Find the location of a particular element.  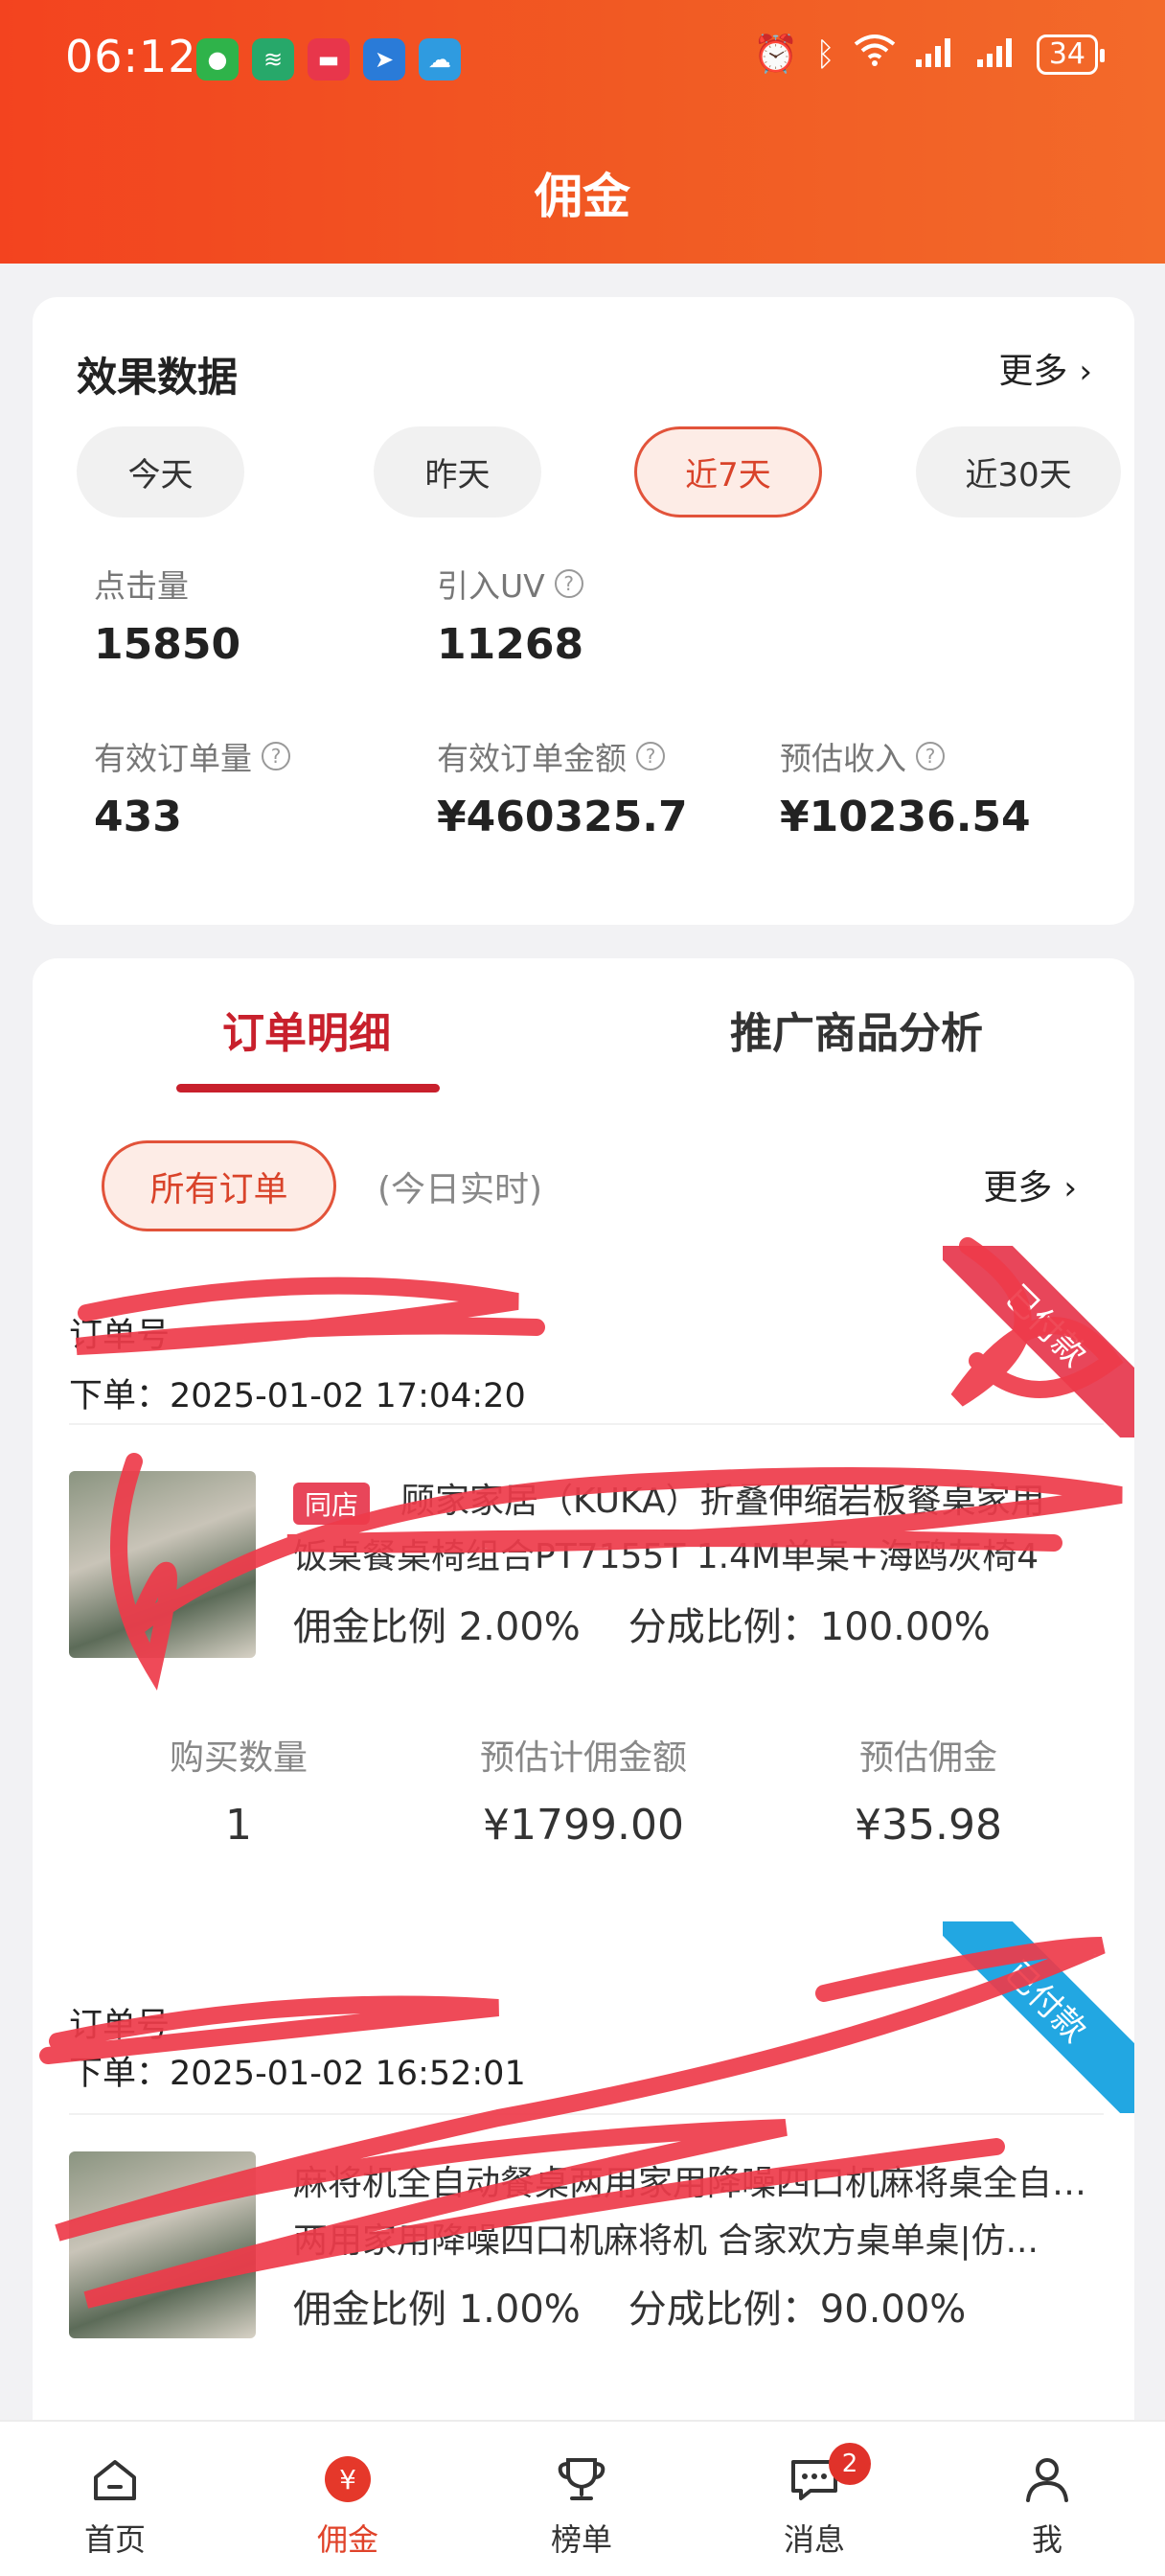

product-name-line2: 饭桌餐桌椅组合PT7155T 1.4M单桌+海鸥灰椅4 is located at coordinates (705, 1557).